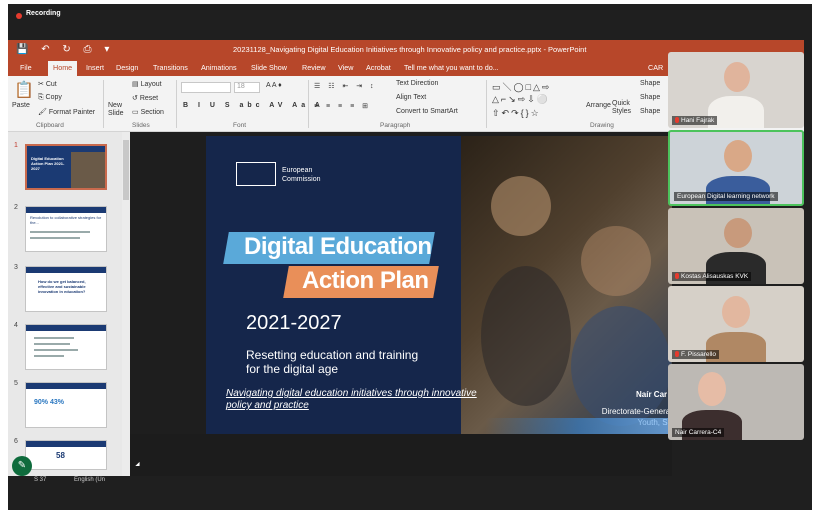 This screenshot has height=514, width=820. I want to click on recording-bar: Recording, so click(410, 22).